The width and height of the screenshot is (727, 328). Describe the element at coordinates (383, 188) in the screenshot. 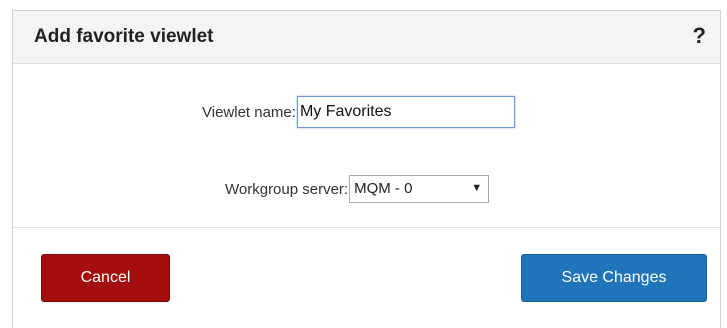

I see `workgroup-server-selected-value: MQM - 0` at that location.